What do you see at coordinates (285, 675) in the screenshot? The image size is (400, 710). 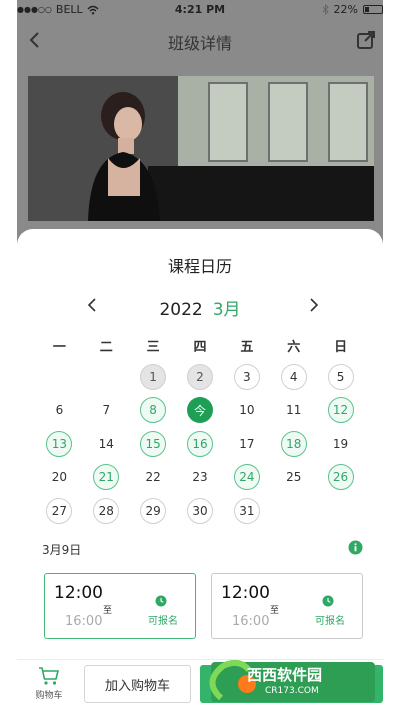 I see `watermark-title: 西西软件园` at bounding box center [285, 675].